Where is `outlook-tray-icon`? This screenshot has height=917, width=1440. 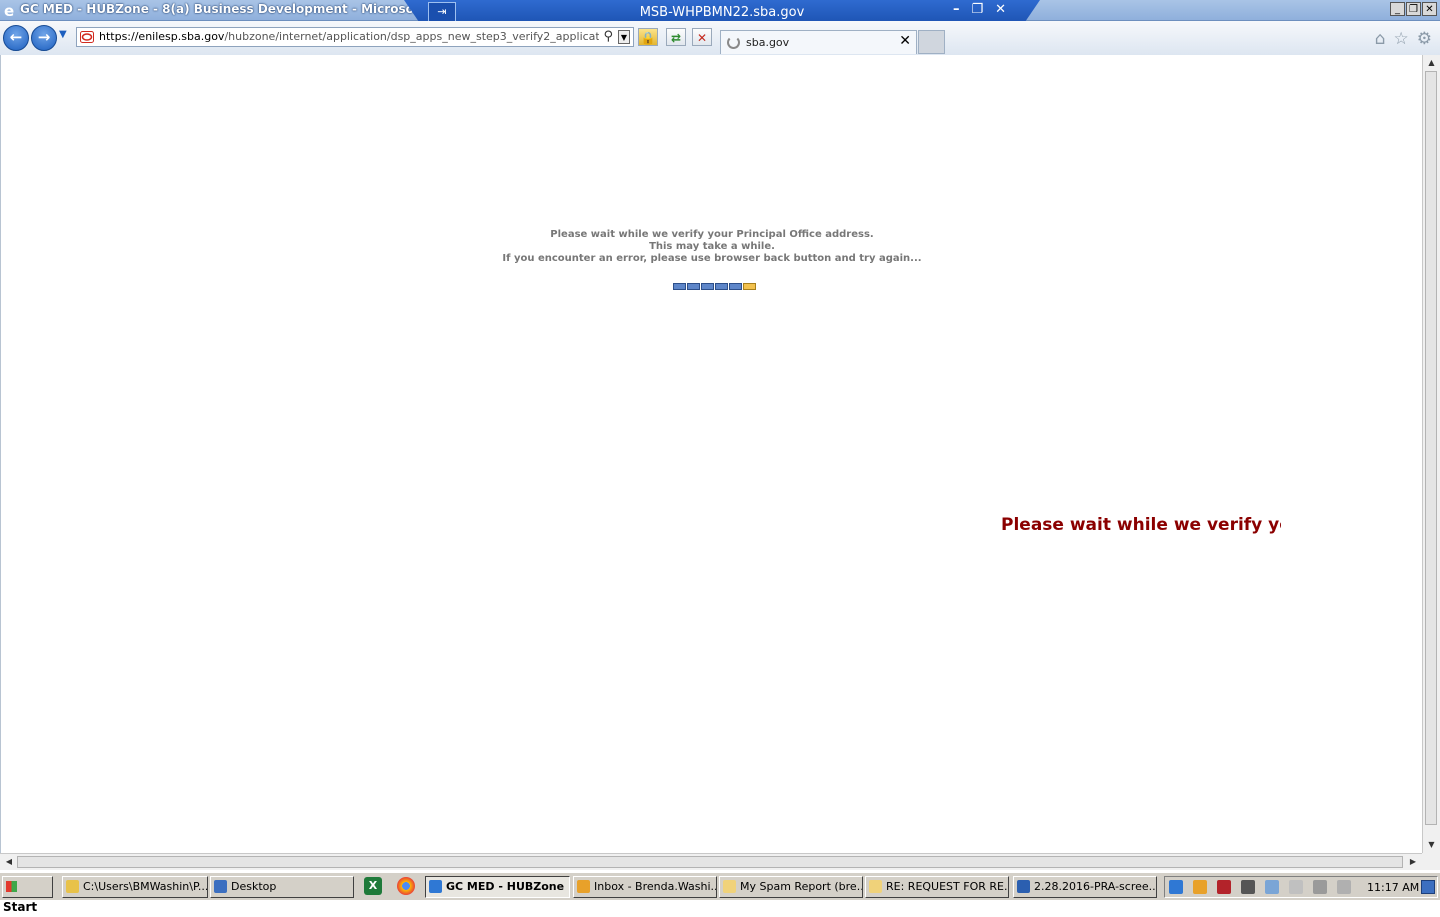
outlook-tray-icon is located at coordinates (1200, 887).